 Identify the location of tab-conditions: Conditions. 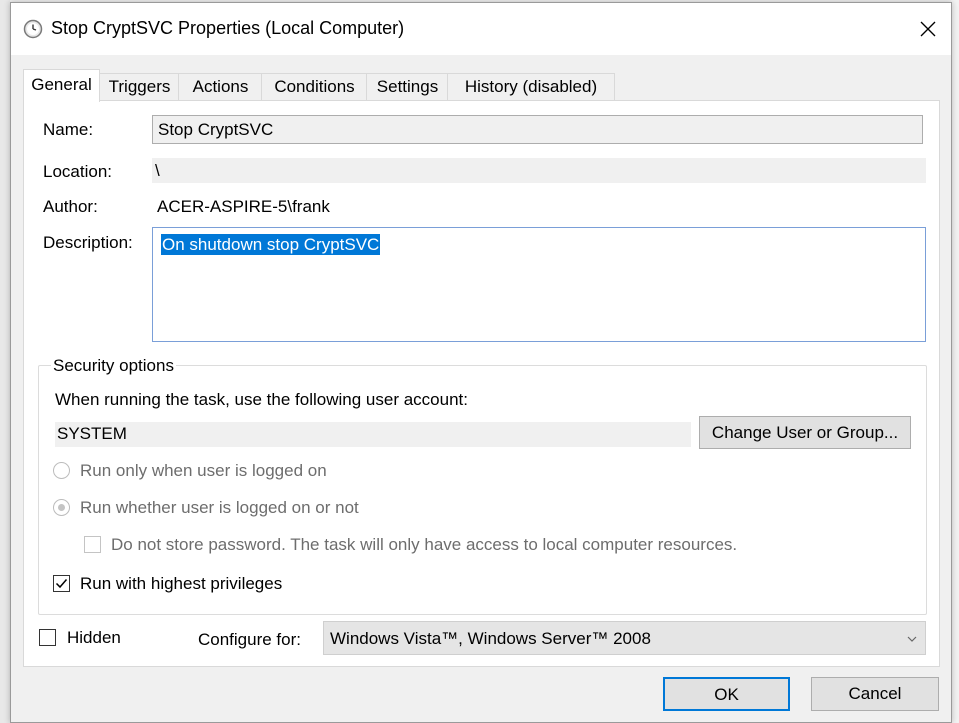
(314, 87).